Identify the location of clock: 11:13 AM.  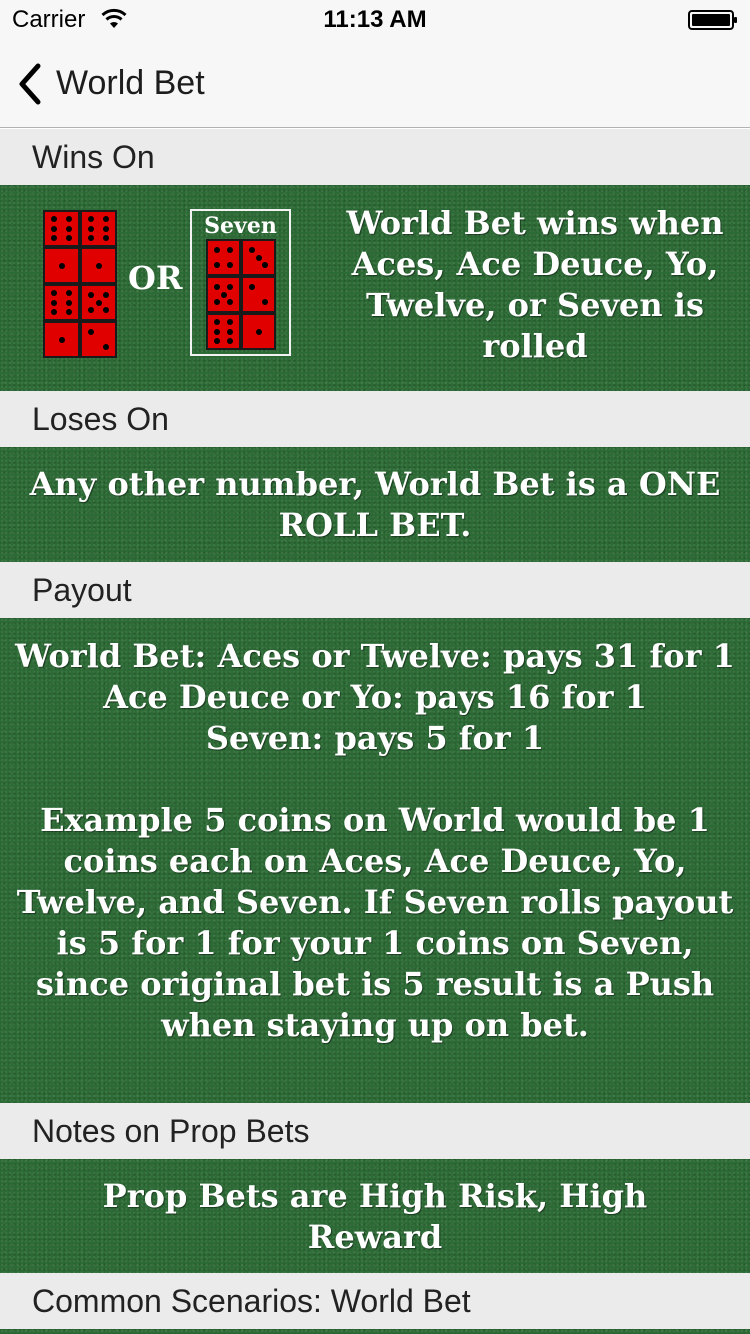
(375, 19).